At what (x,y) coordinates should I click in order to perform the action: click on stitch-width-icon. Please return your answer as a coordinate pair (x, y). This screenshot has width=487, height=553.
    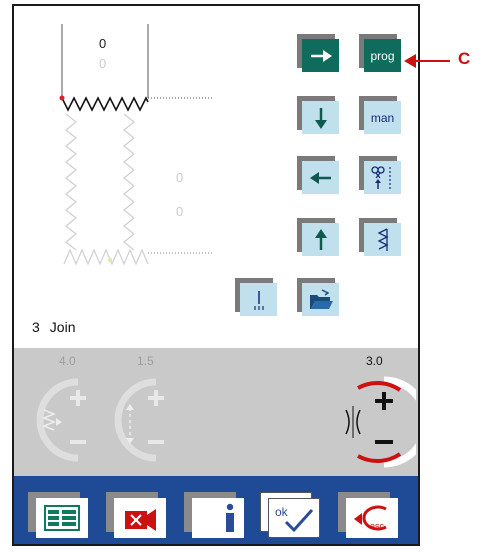
    Looking at the image, I should click on (49, 420).